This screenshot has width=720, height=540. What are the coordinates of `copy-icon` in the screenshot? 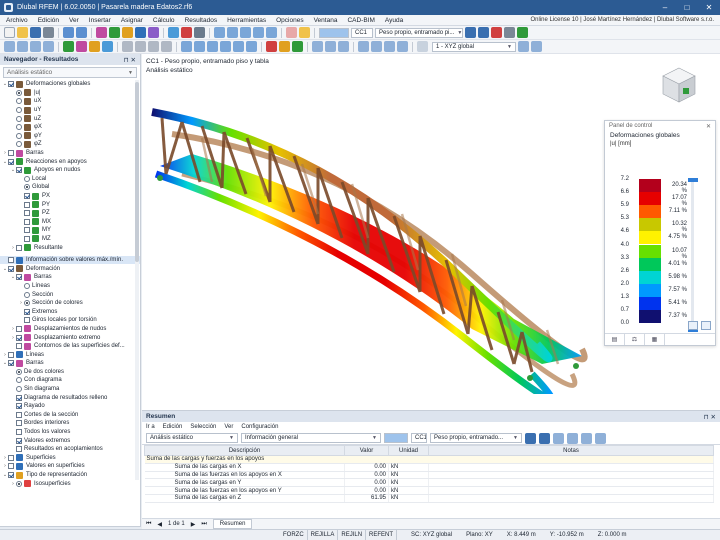 It's located at (48, 46).